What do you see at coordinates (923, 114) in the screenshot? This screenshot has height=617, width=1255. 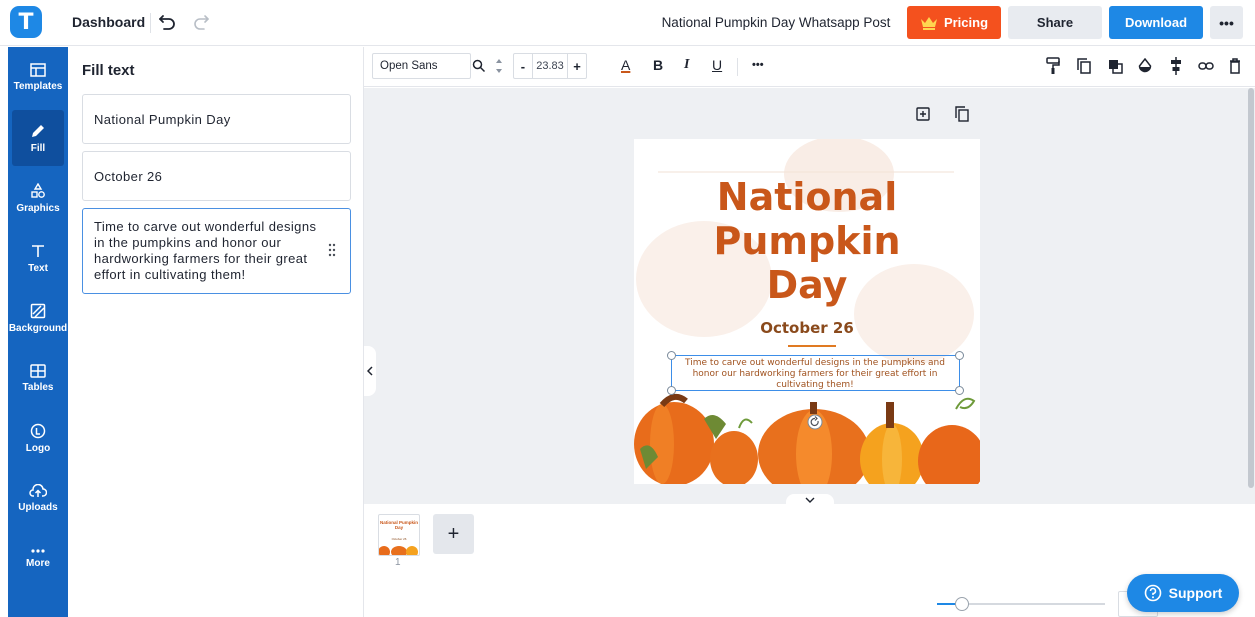 I see `add-page-icon` at bounding box center [923, 114].